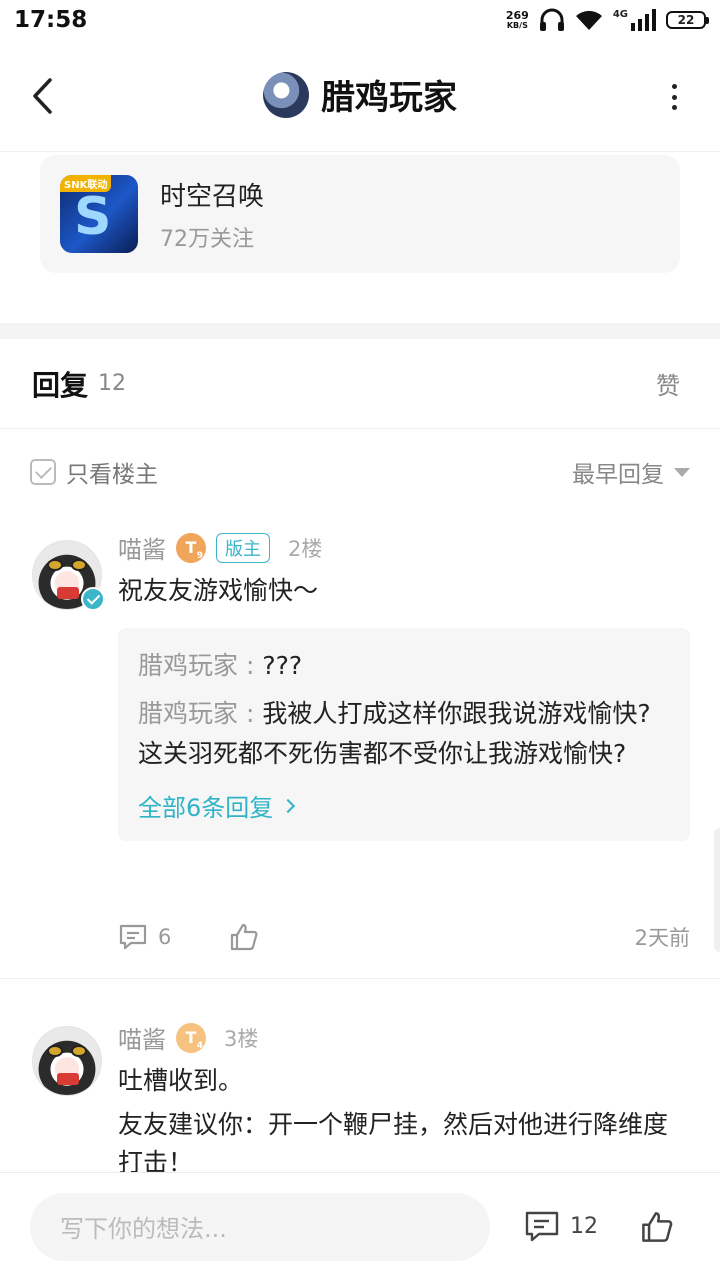 The image size is (720, 1280). I want to click on like-button, so click(244, 937).